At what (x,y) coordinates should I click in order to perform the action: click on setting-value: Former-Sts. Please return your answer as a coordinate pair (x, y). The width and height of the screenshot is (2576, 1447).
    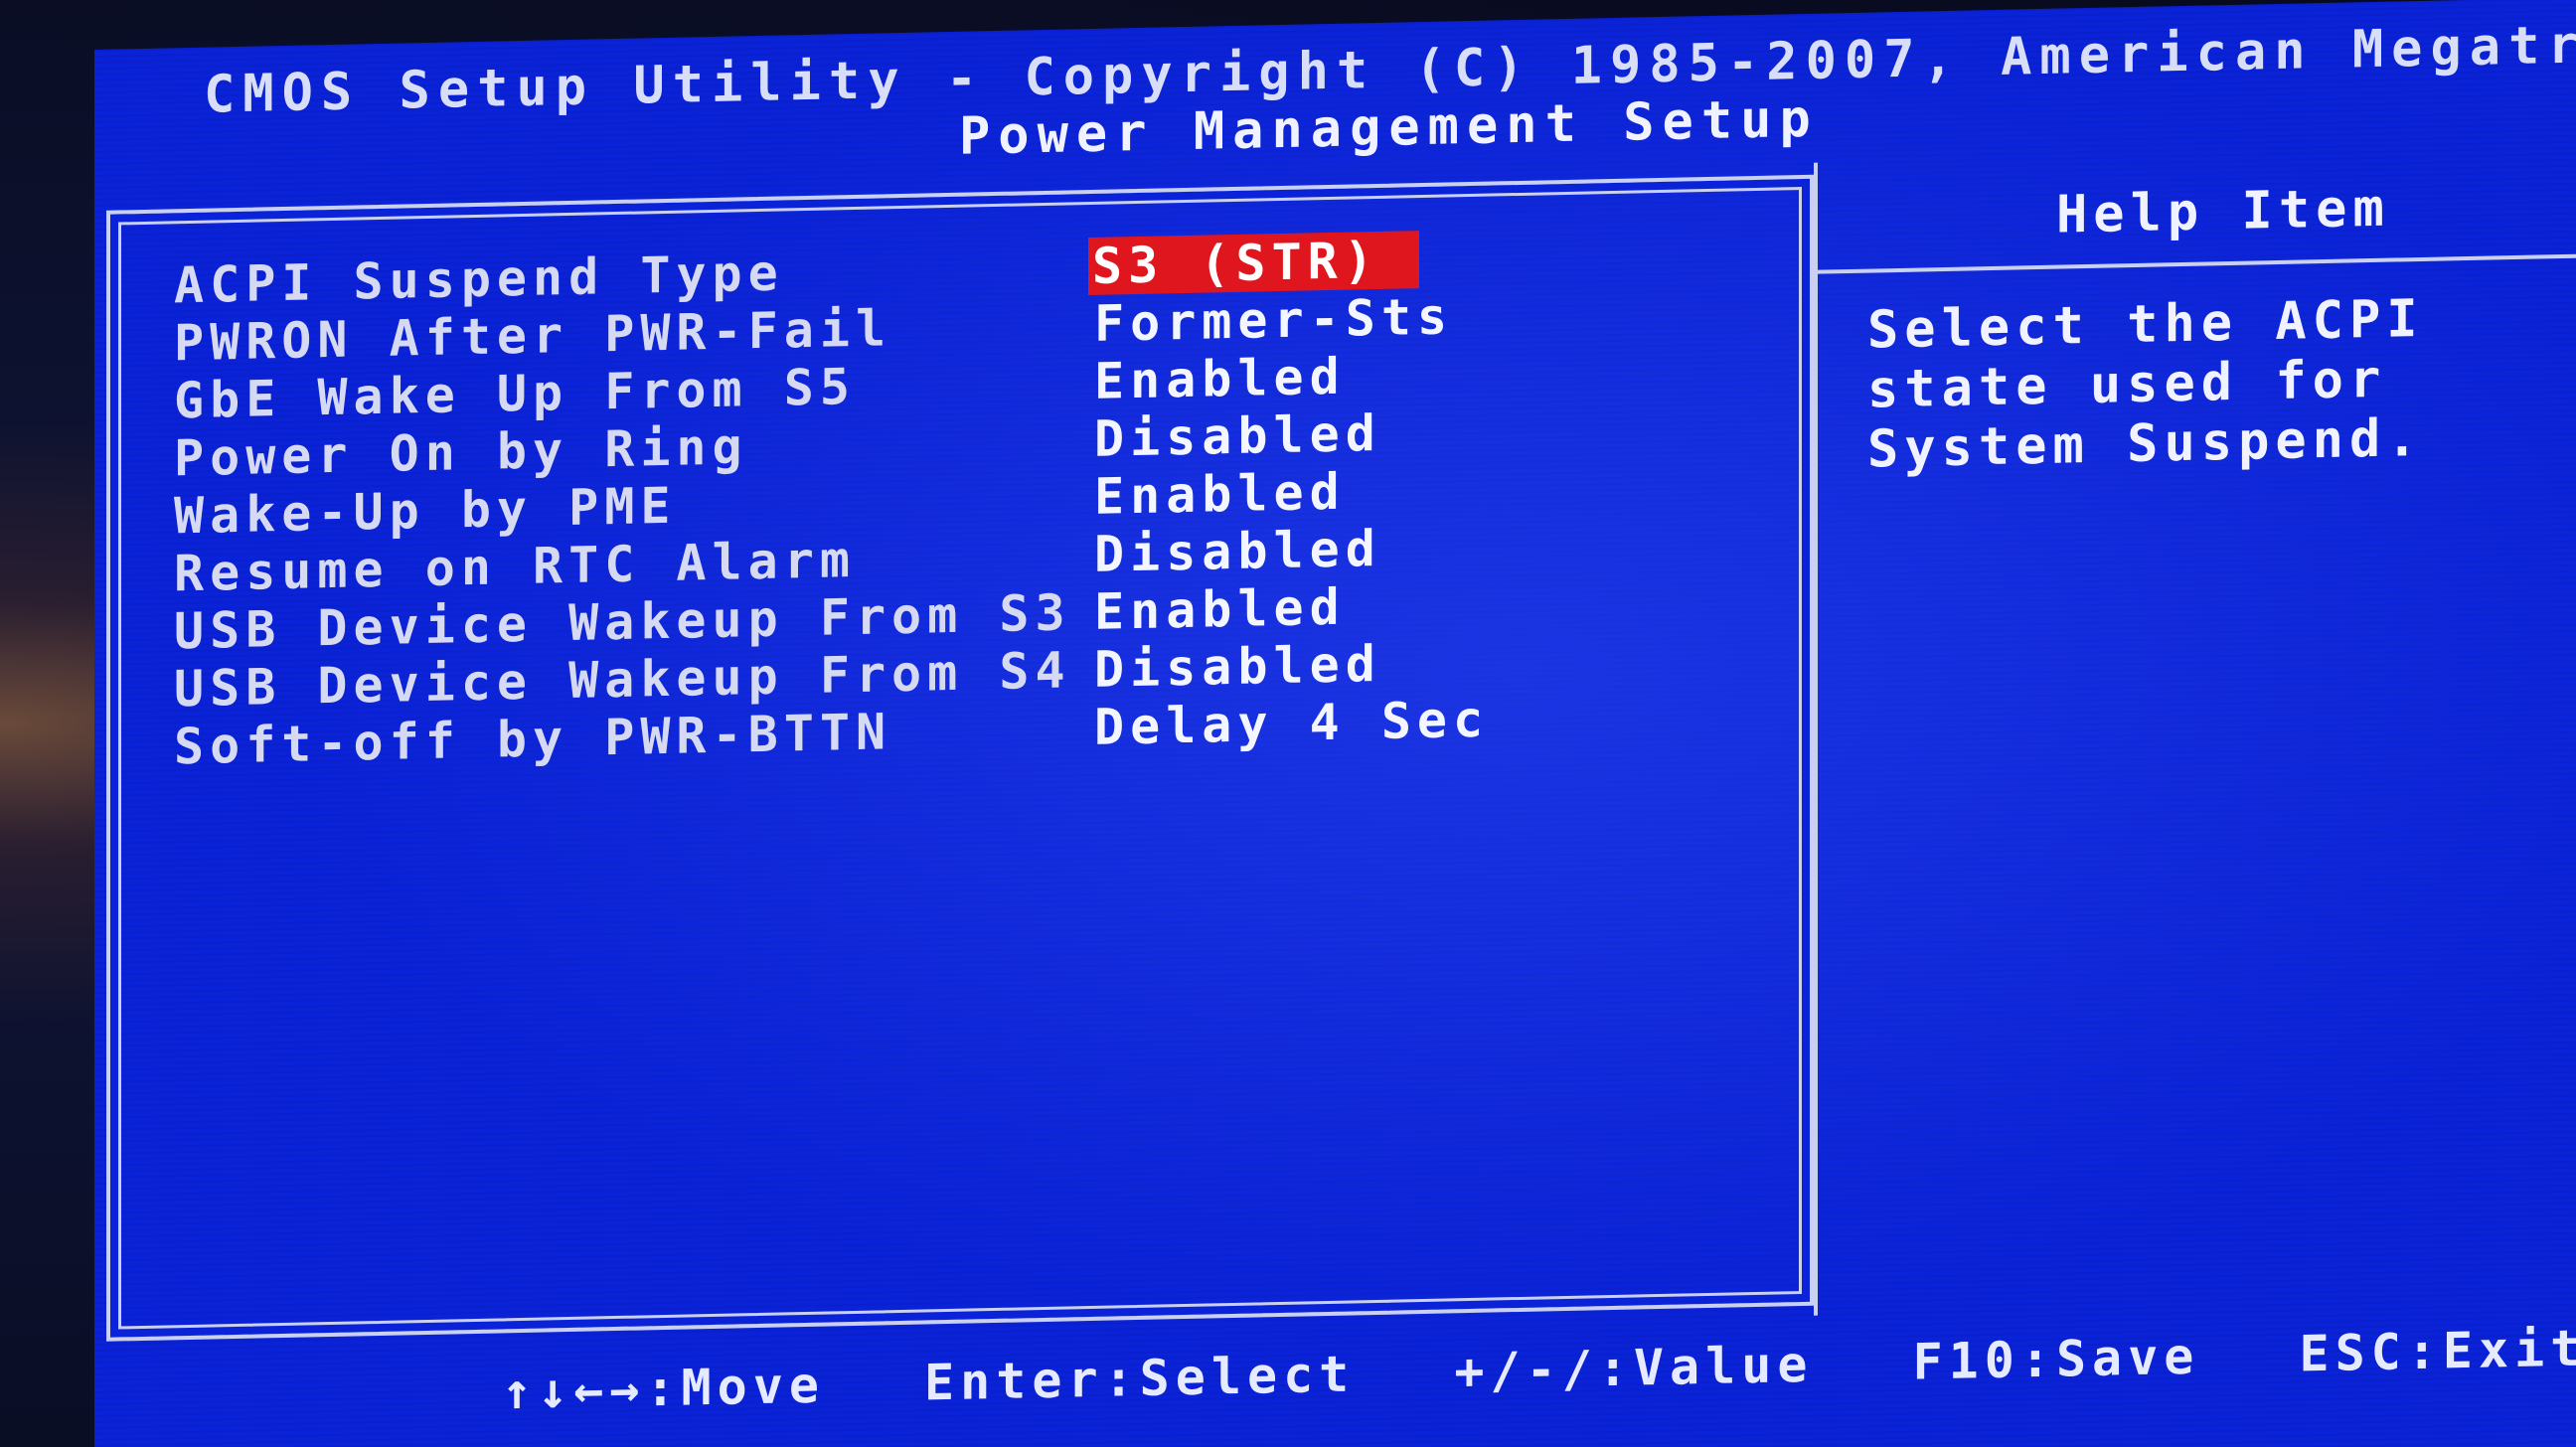
    Looking at the image, I should click on (1273, 320).